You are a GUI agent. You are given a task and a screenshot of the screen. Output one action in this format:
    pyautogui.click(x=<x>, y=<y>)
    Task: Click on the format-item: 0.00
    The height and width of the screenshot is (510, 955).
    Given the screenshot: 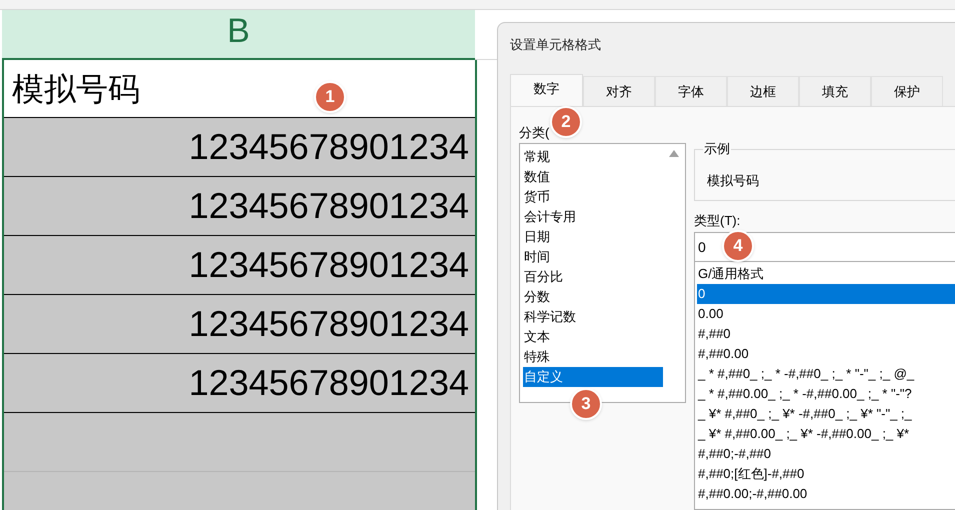 What is the action you would take?
    pyautogui.click(x=826, y=314)
    